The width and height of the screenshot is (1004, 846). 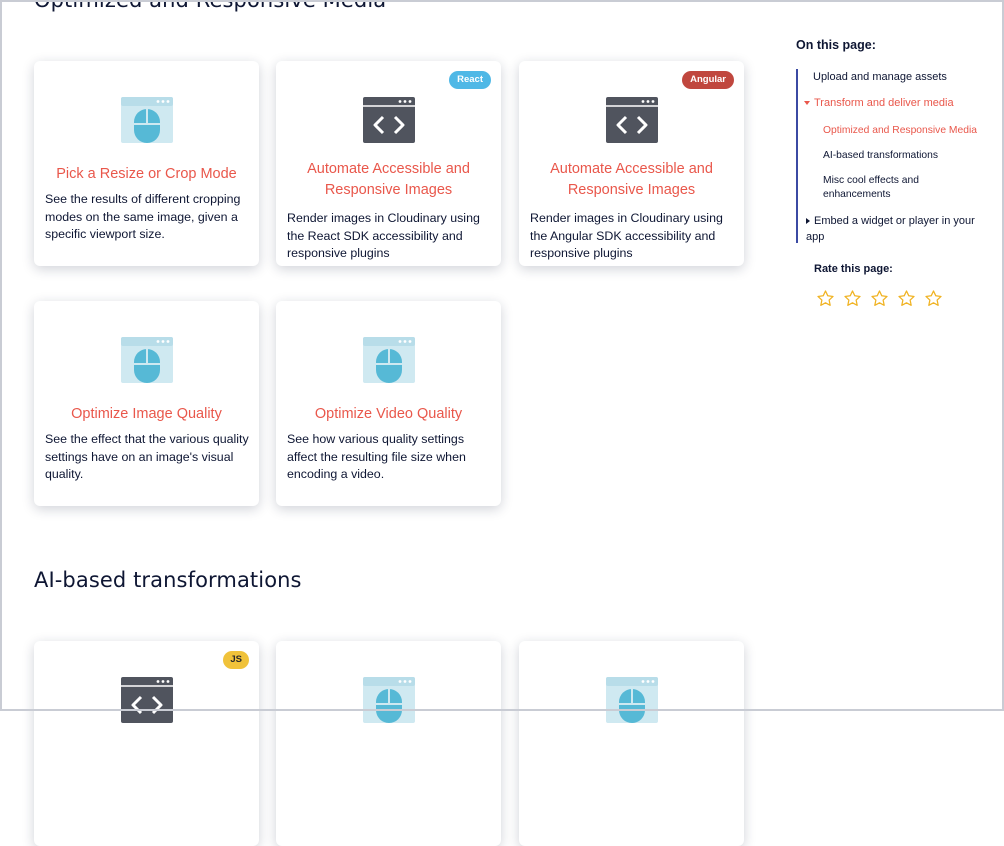 I want to click on card-title: Pick a Resize or Crop Mode, so click(x=146, y=174).